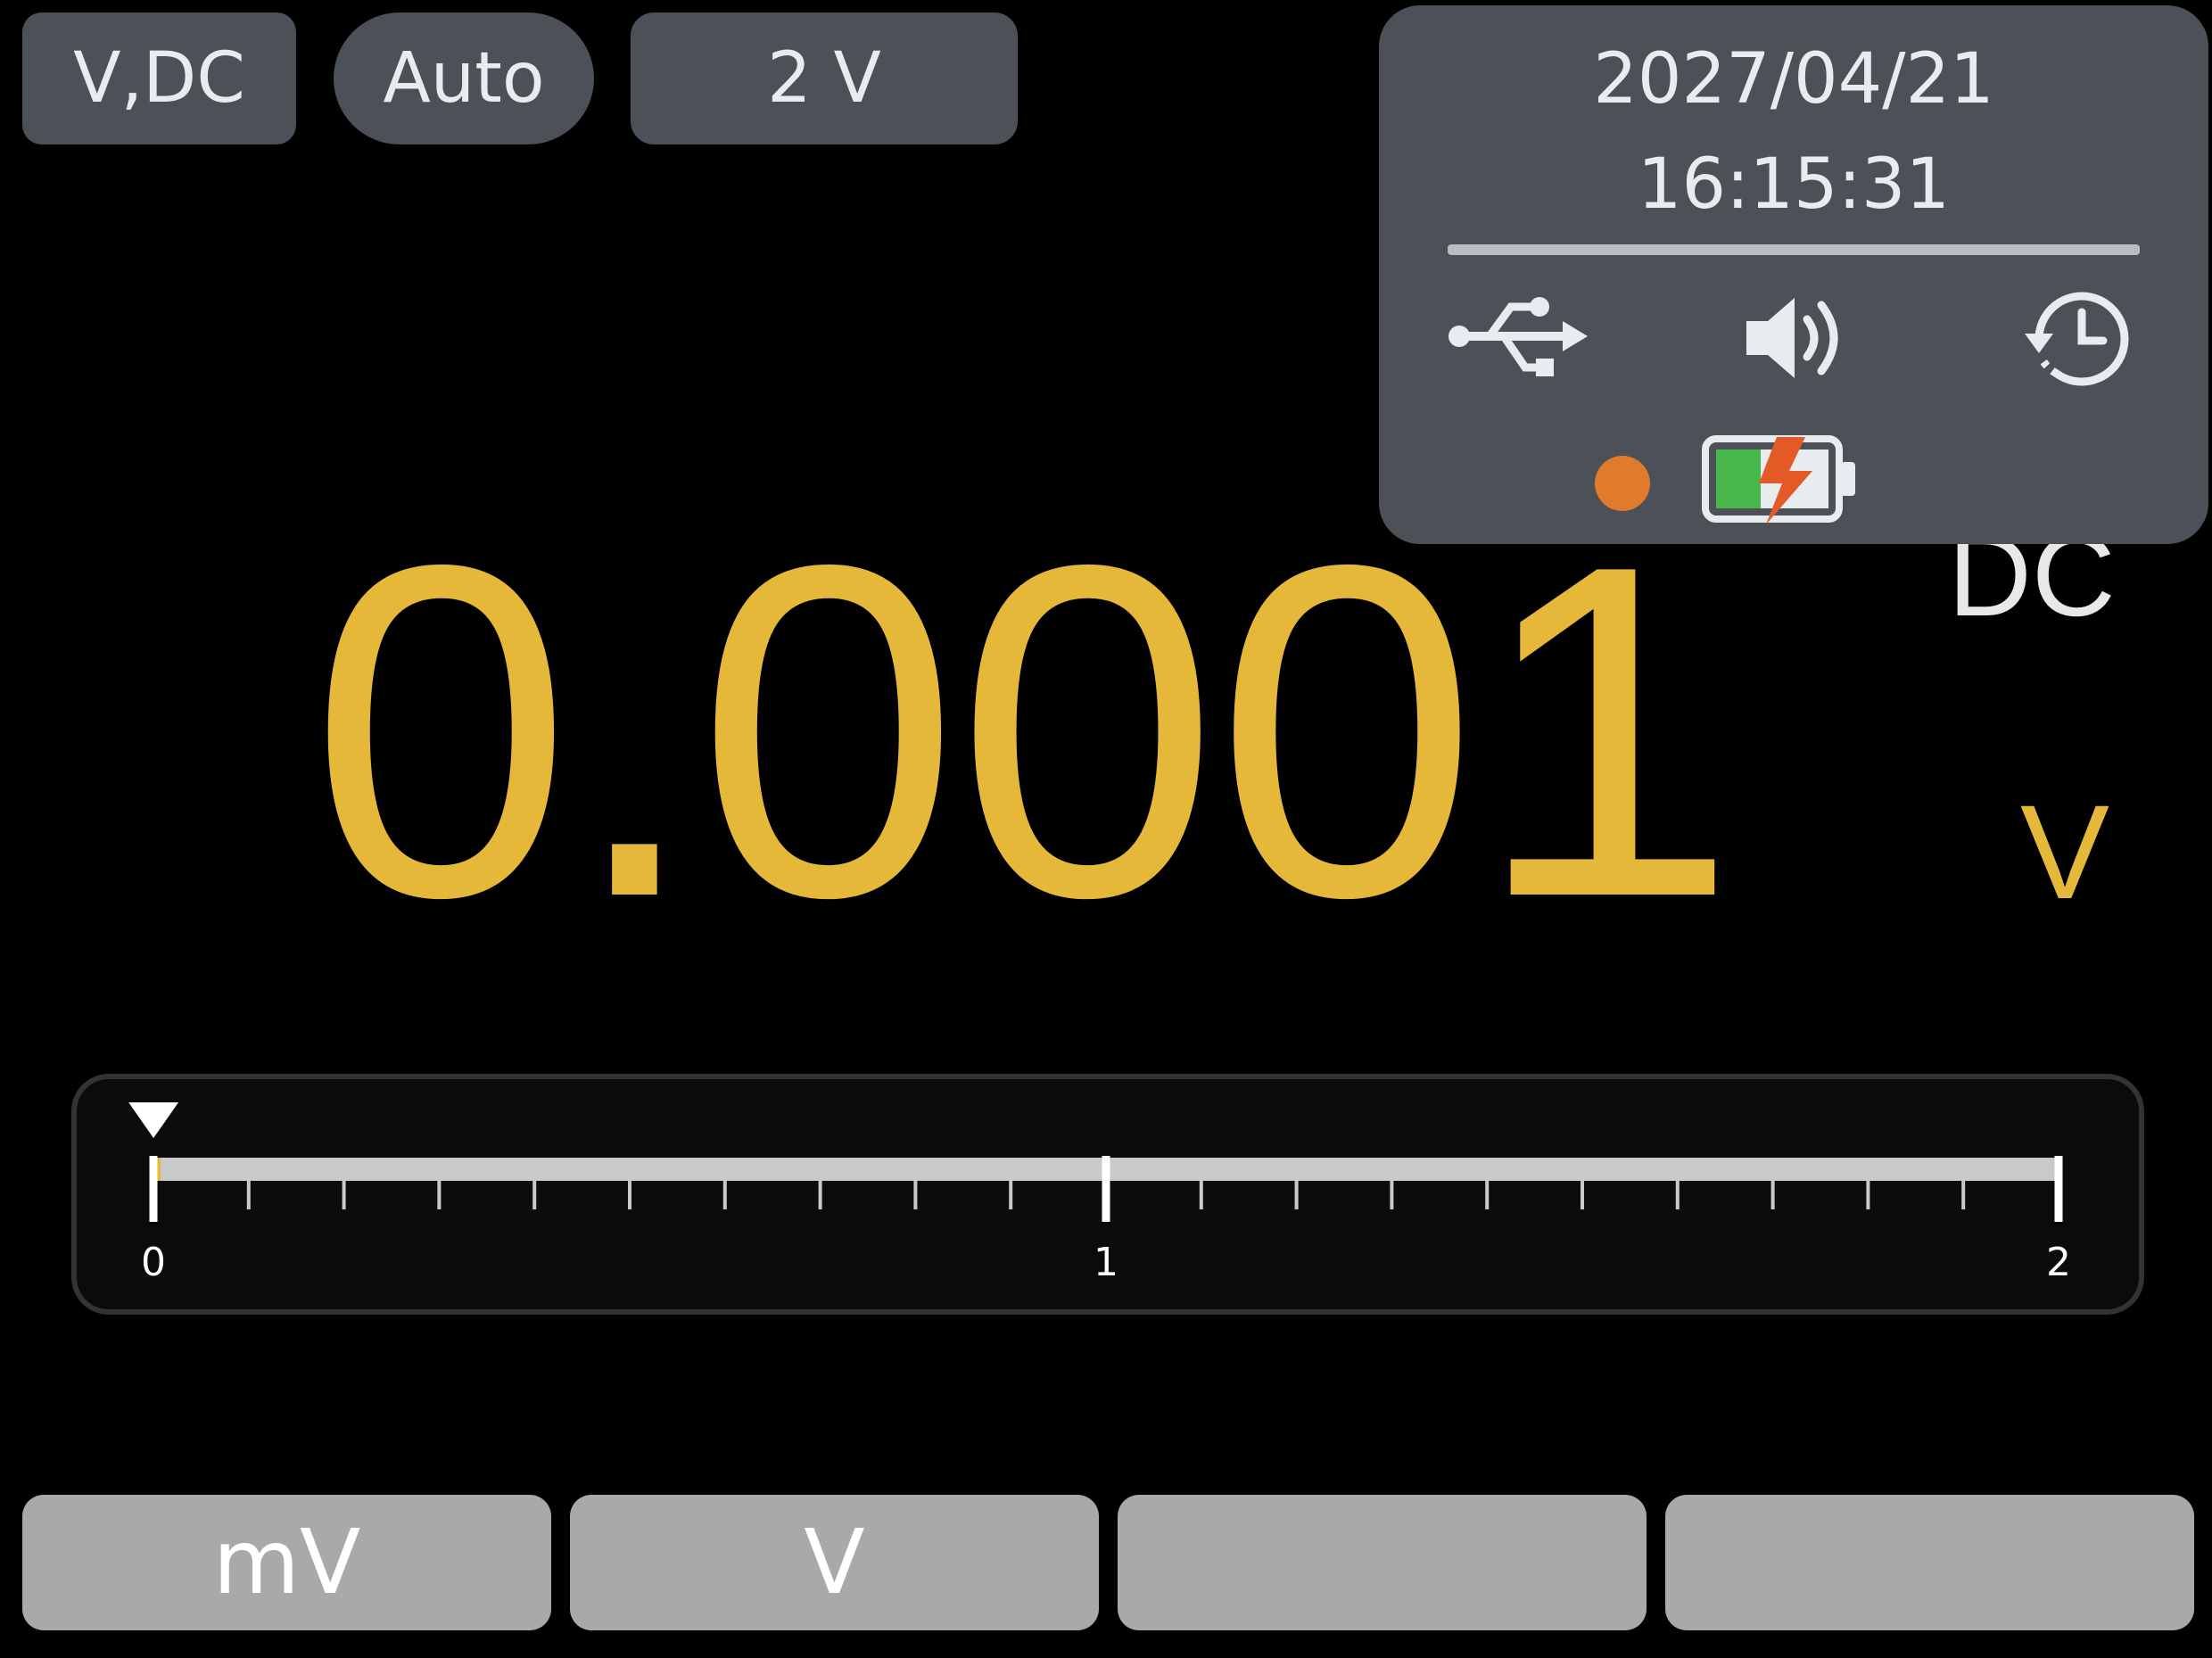 This screenshot has width=2212, height=1658. What do you see at coordinates (1794, 250) in the screenshot?
I see `status-divider` at bounding box center [1794, 250].